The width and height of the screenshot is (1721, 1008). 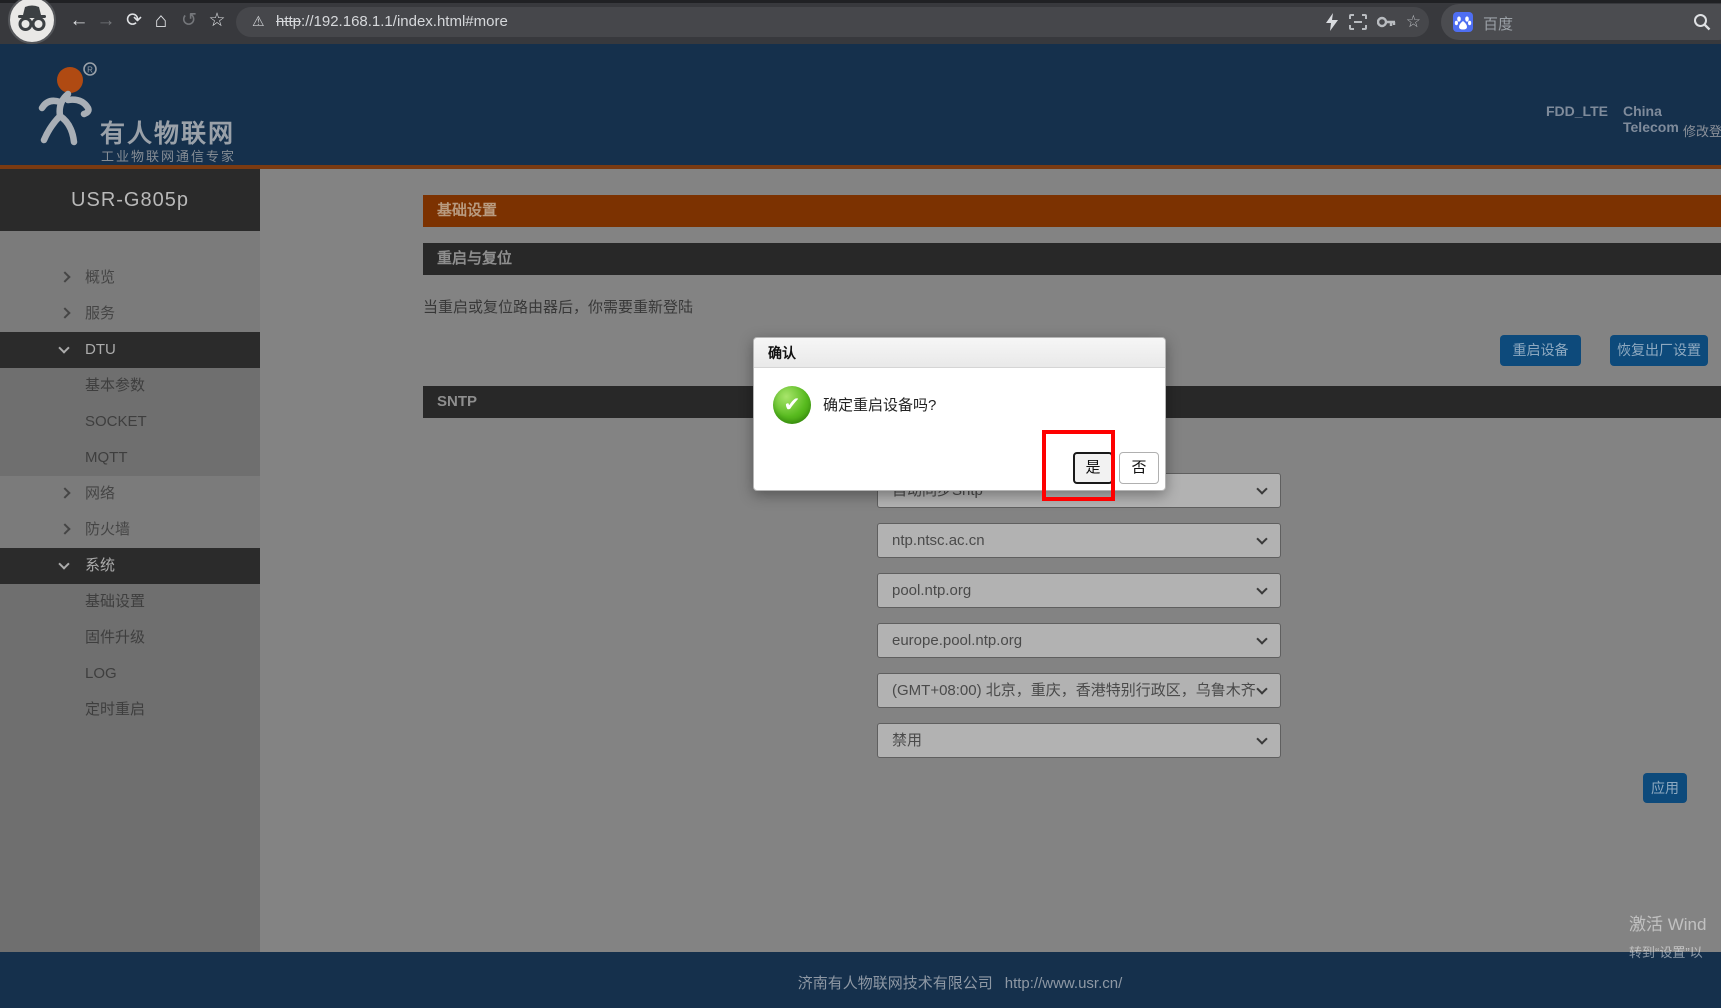 I want to click on forward-button: →, so click(x=106, y=21).